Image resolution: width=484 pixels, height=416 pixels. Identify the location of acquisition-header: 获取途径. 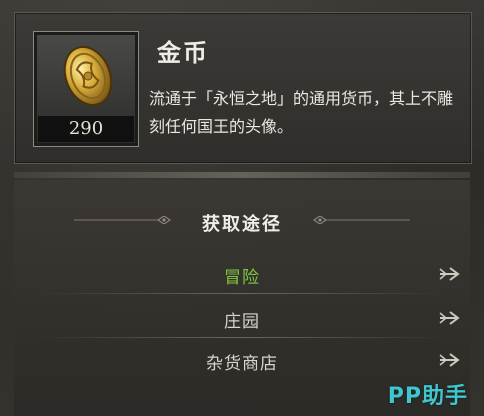
(242, 219).